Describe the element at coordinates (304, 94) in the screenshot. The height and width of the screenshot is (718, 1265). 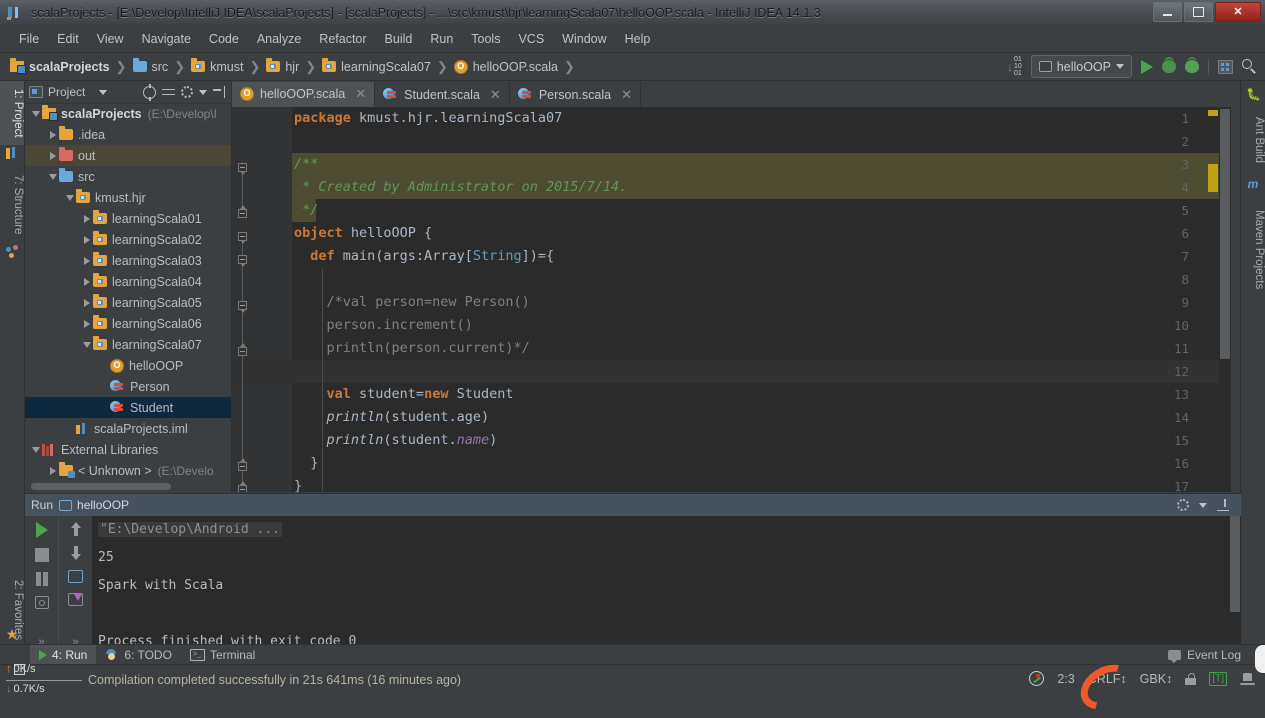
I see `editor-tab-hellooop-scala: OhelloOOP.scala ✕` at that location.